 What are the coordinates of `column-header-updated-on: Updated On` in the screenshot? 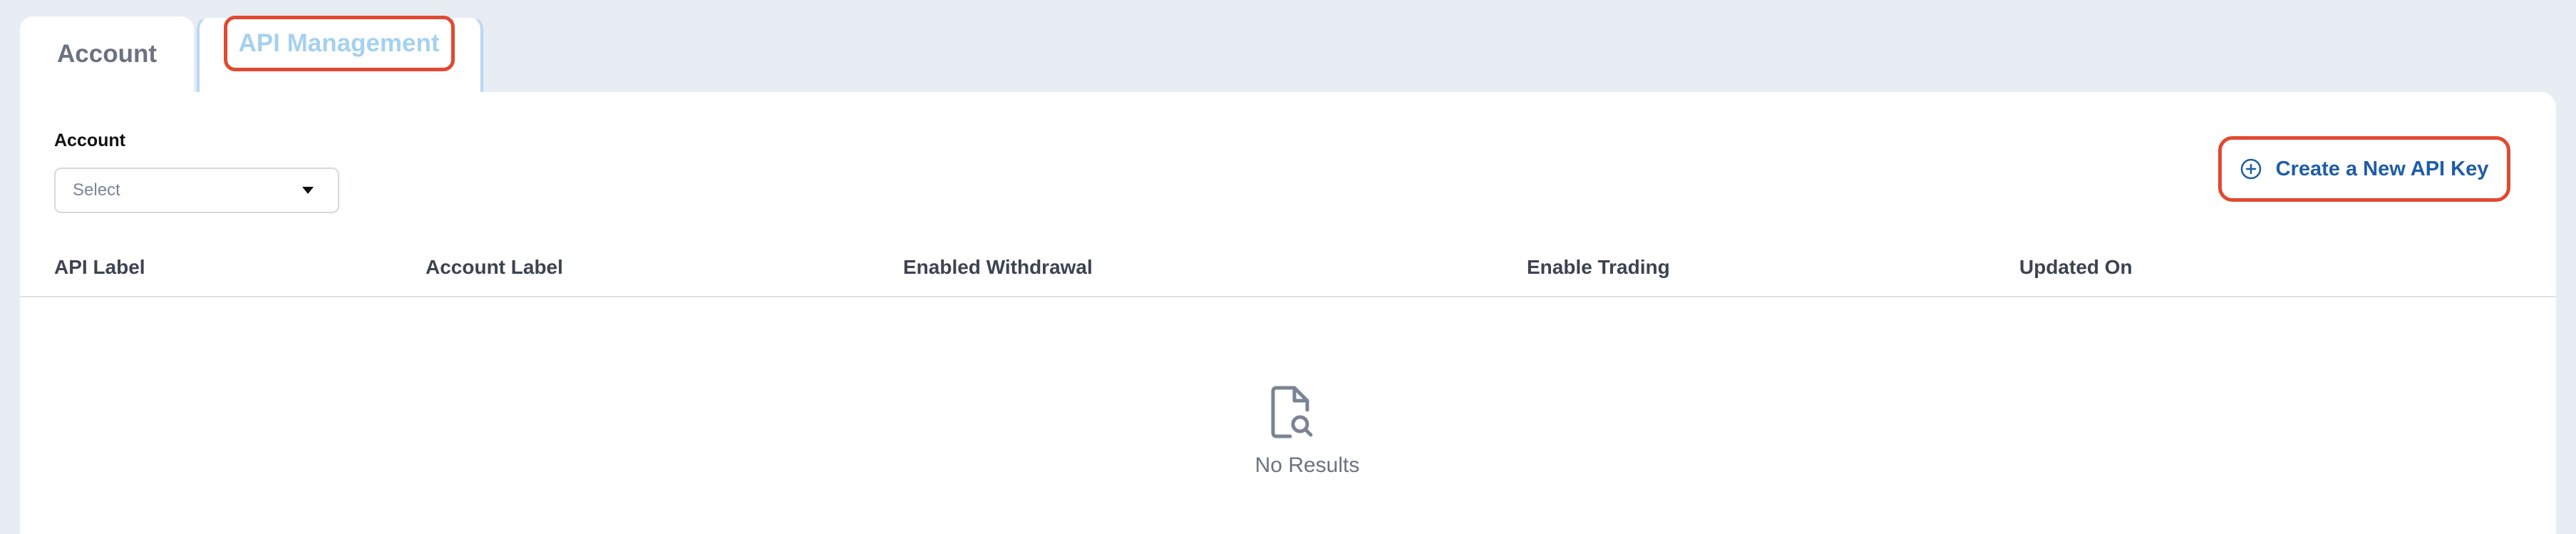 It's located at (2076, 267).